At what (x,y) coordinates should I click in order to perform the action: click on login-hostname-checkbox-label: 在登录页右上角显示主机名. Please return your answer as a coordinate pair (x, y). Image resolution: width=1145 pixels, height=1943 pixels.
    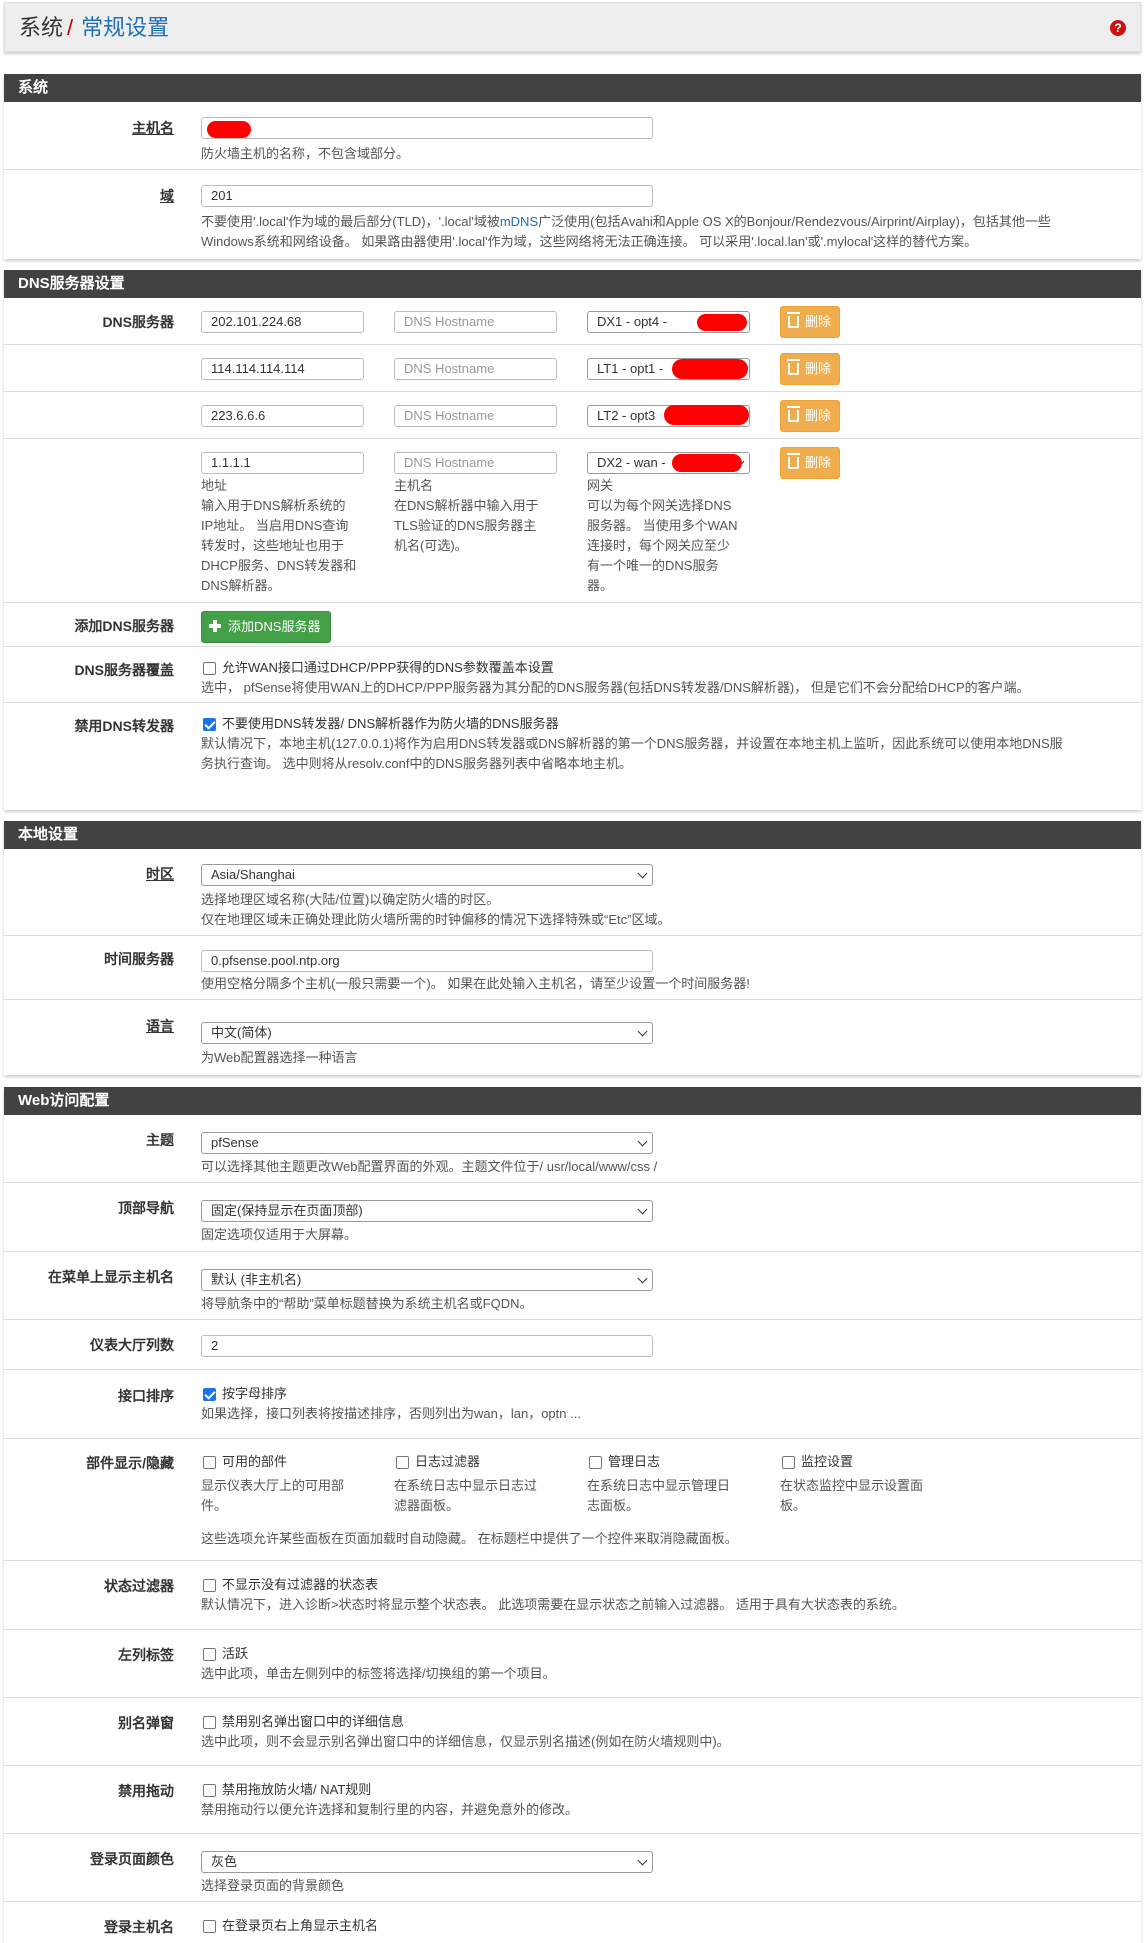
    Looking at the image, I should click on (300, 1926).